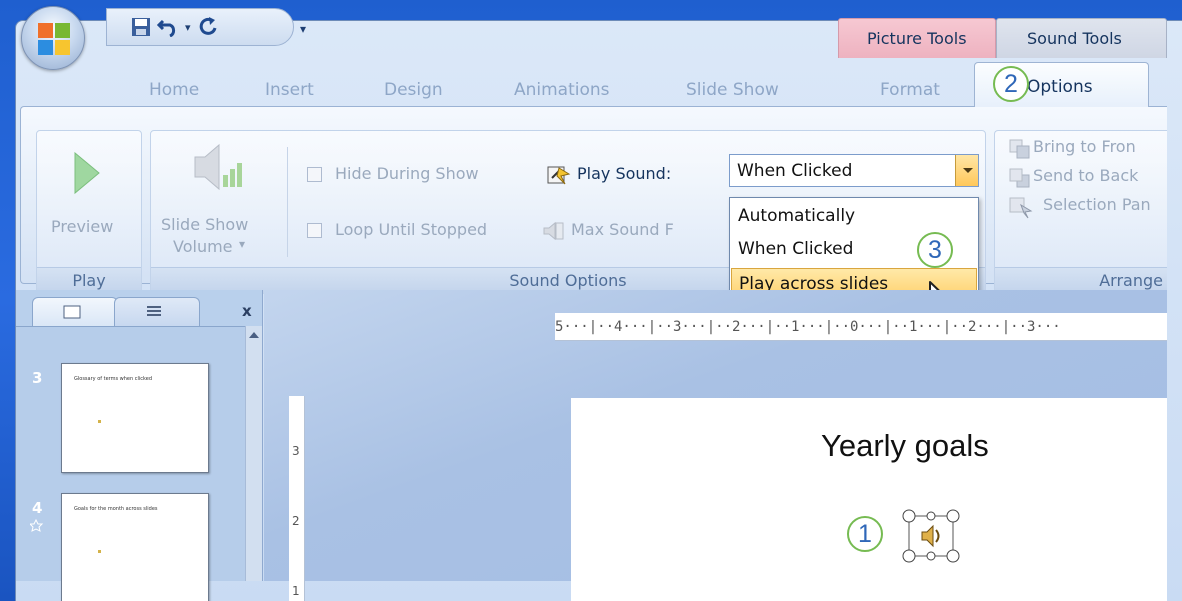  I want to click on slide-title: Yearly goals, so click(905, 446).